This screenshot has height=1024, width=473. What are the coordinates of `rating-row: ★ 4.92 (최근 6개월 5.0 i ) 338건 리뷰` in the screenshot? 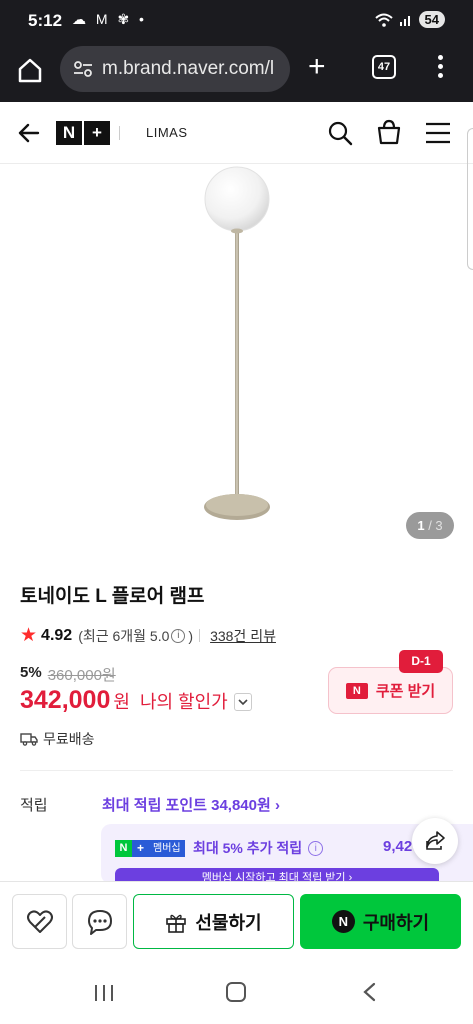 It's located at (148, 635).